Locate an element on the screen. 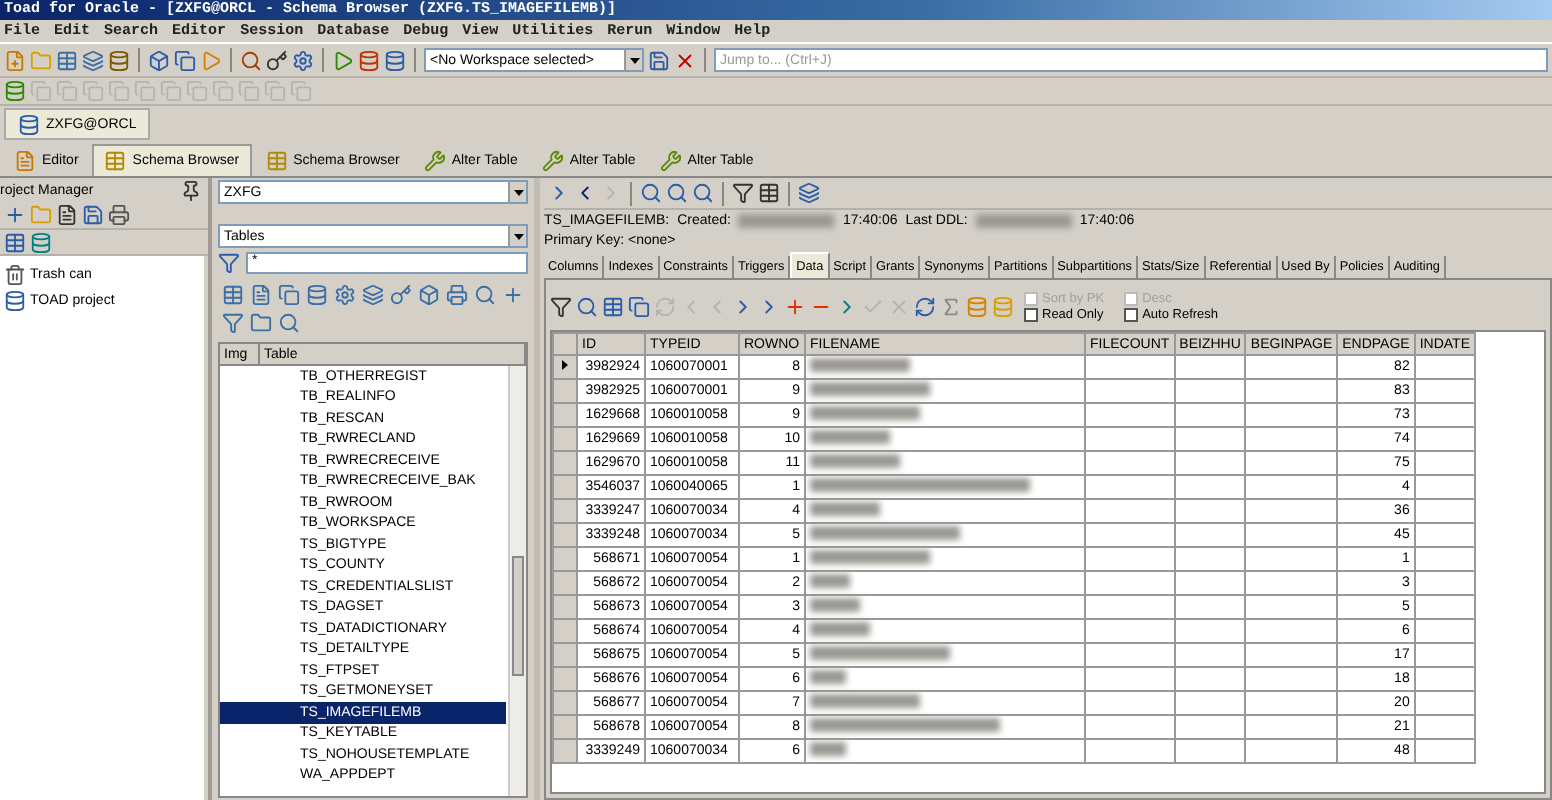  blurred-text is located at coordinates (860, 365).